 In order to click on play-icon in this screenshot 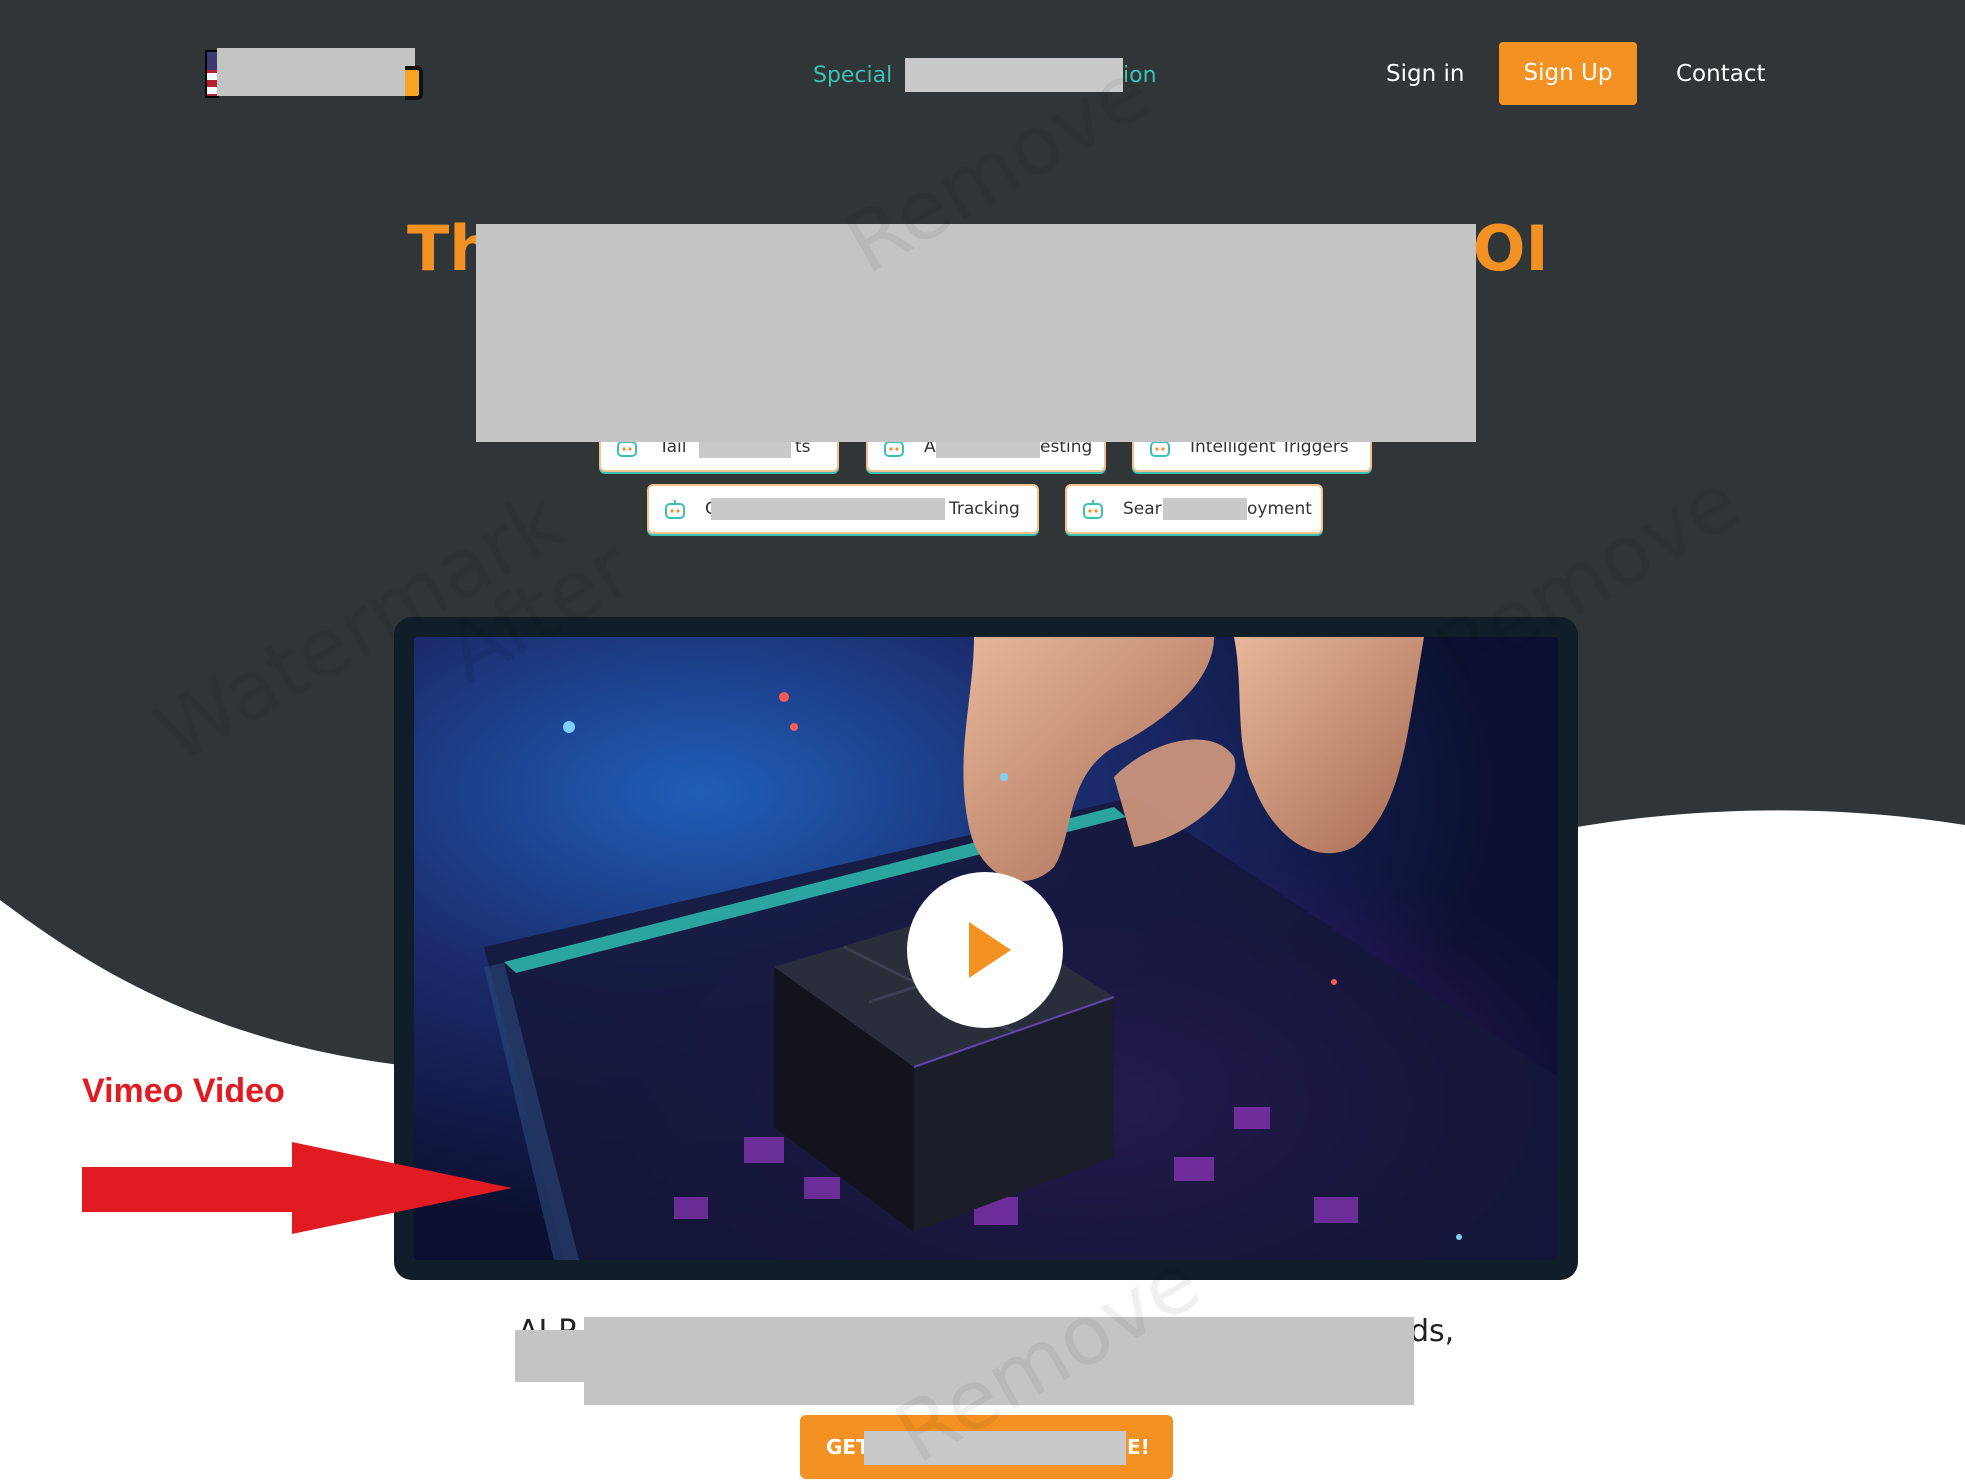, I will do `click(990, 950)`.